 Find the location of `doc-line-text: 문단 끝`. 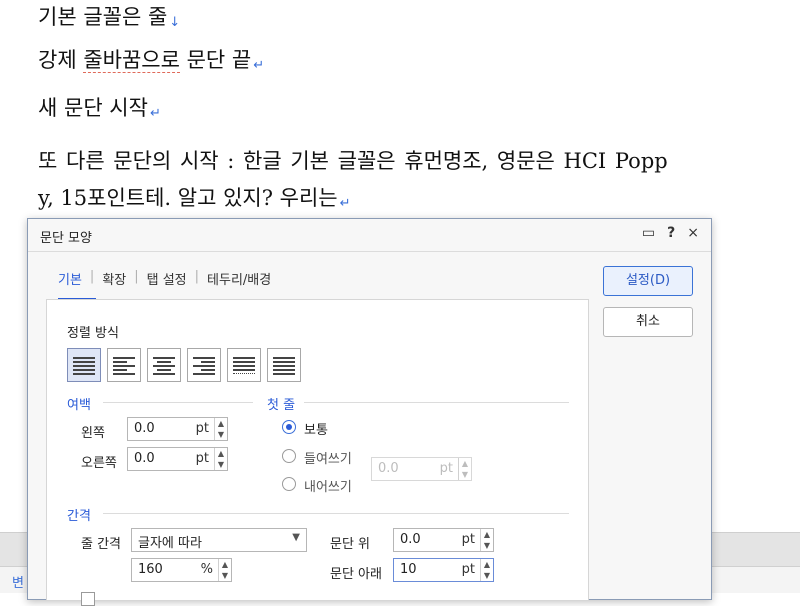

doc-line-text: 문단 끝 is located at coordinates (215, 60).